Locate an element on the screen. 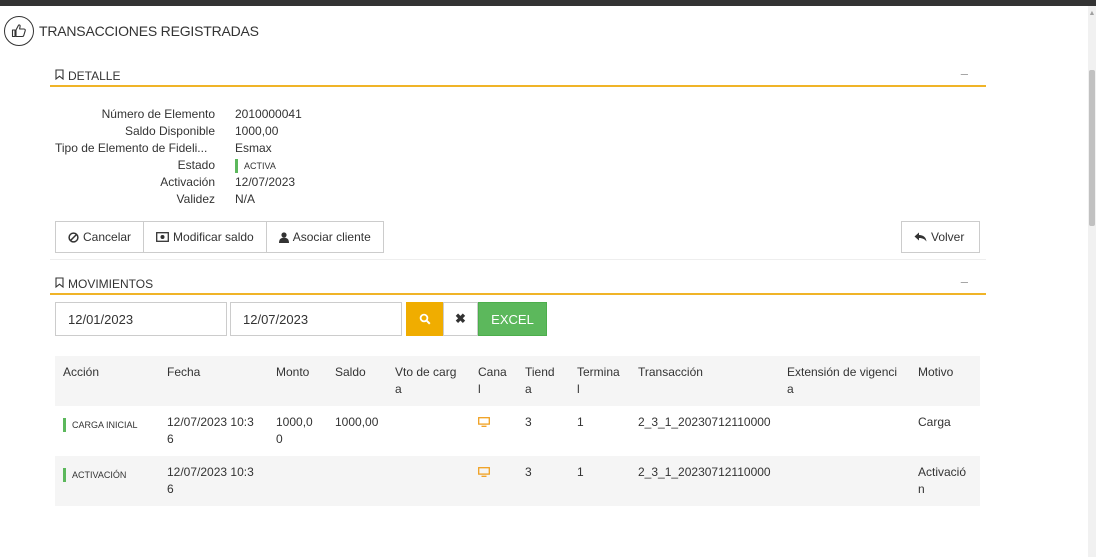 This screenshot has width=1096, height=557. cancelar-button: Cancelar is located at coordinates (100, 237).